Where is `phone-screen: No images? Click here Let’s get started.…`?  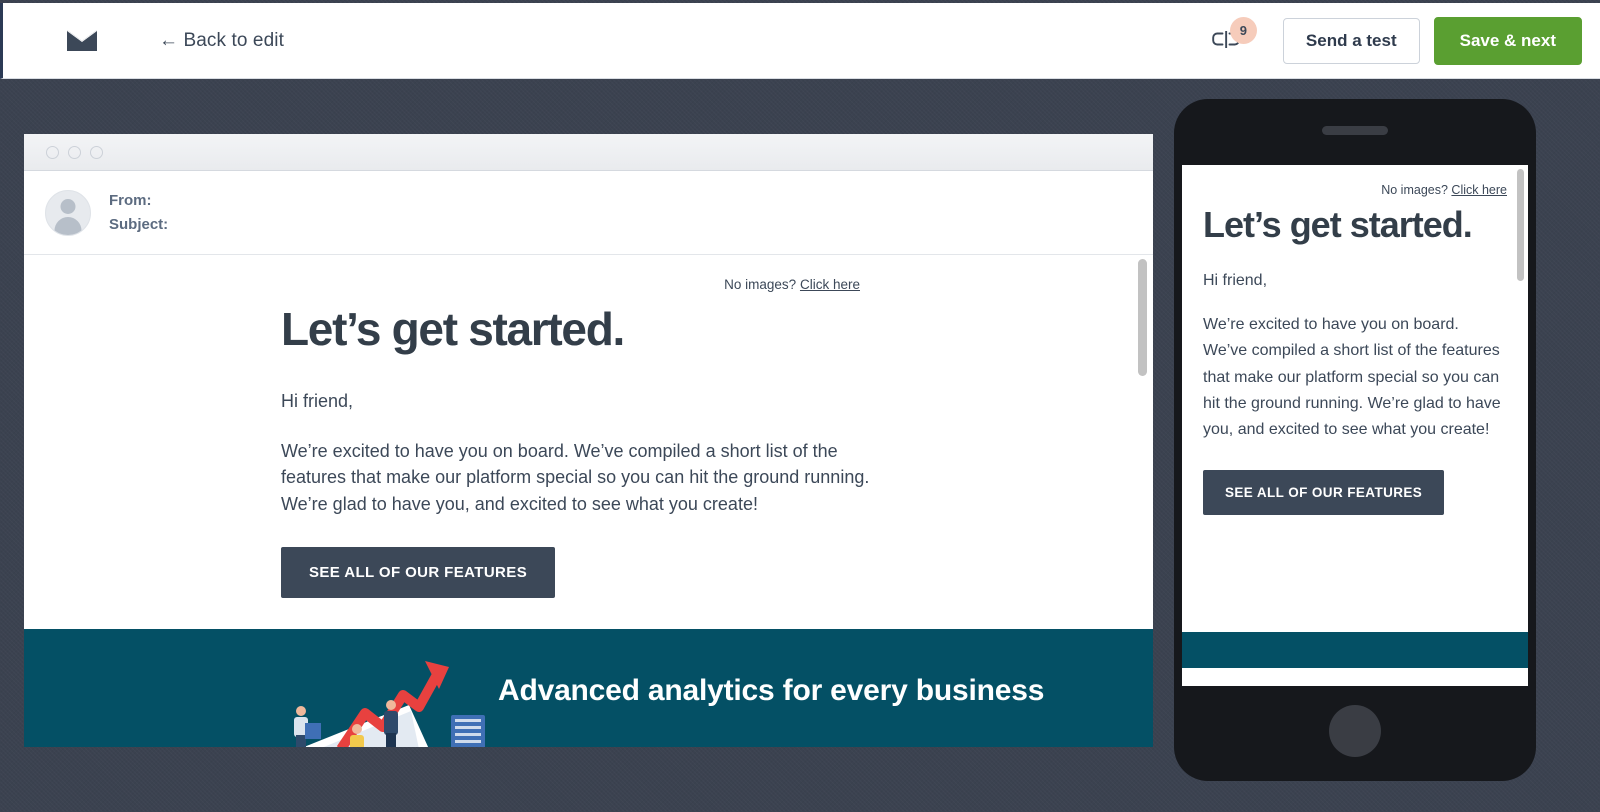 phone-screen: No images? Click here Let’s get started.… is located at coordinates (1355, 425).